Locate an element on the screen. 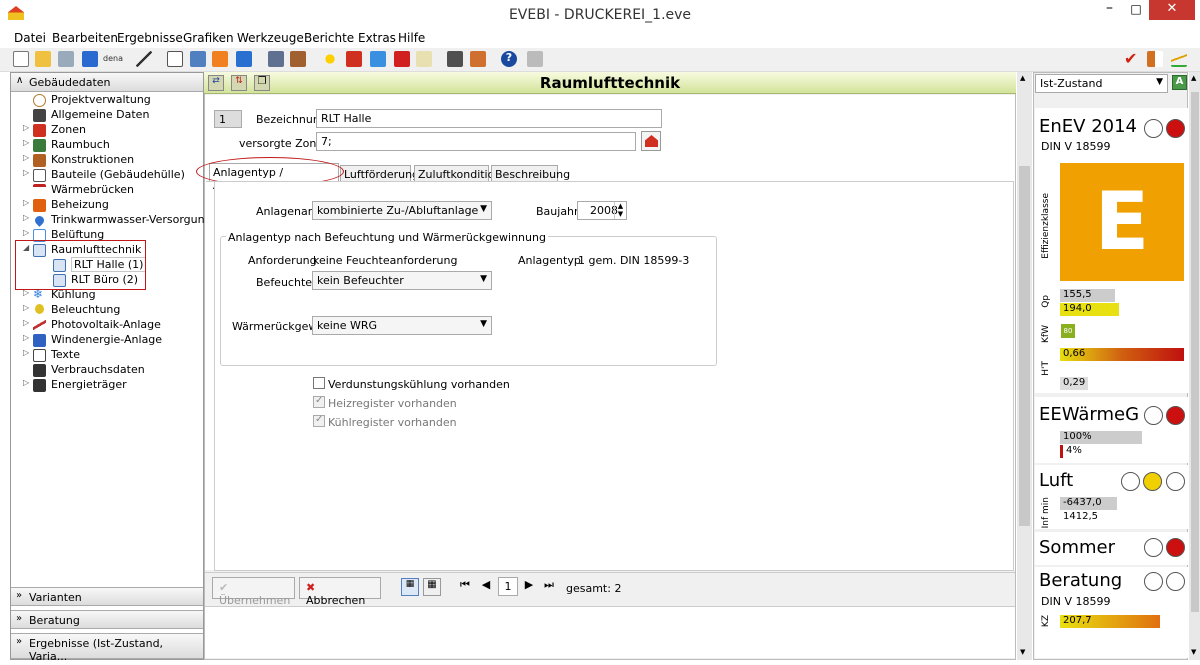  minimize-button: – is located at coordinates (1109, 10).